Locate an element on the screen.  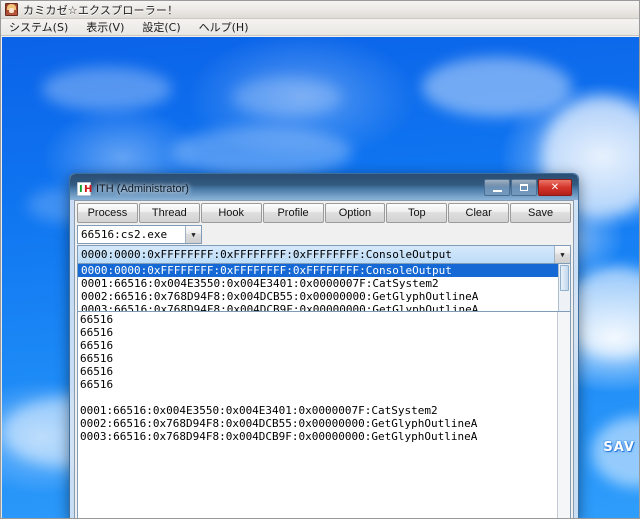
ith-window-title: ITH (Administrator) is located at coordinates (142, 189).